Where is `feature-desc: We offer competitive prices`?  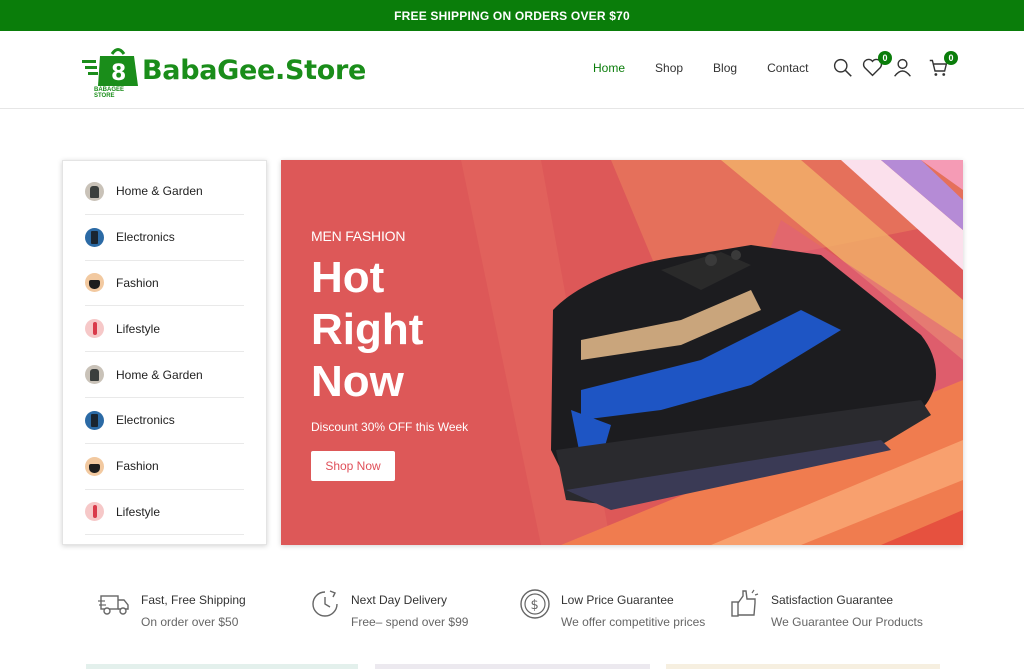 feature-desc: We offer competitive prices is located at coordinates (633, 622).